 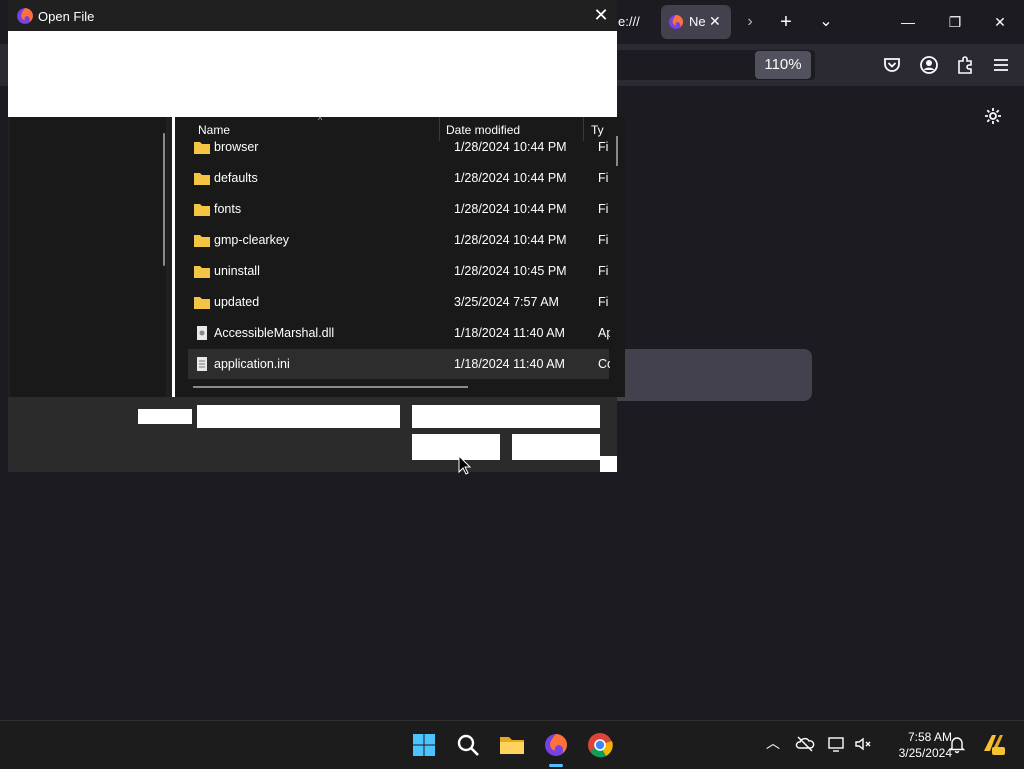 What do you see at coordinates (993, 744) in the screenshot?
I see `copilot-pre-icon` at bounding box center [993, 744].